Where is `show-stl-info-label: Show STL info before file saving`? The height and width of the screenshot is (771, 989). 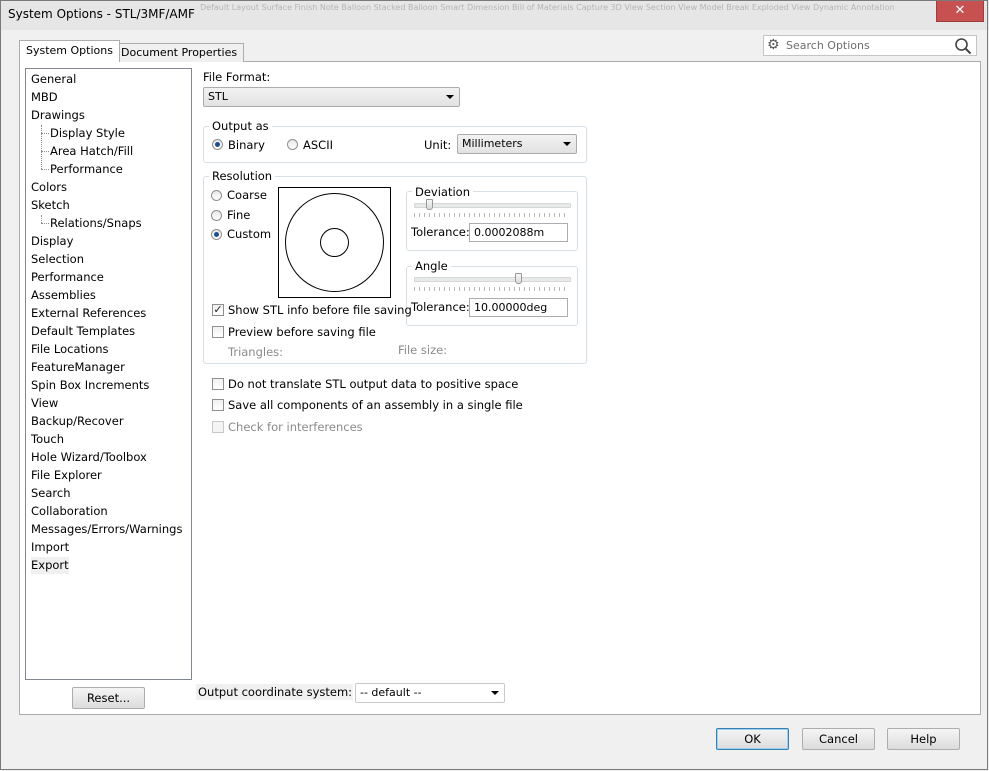
show-stl-info-label: Show STL info before file saving is located at coordinates (320, 310).